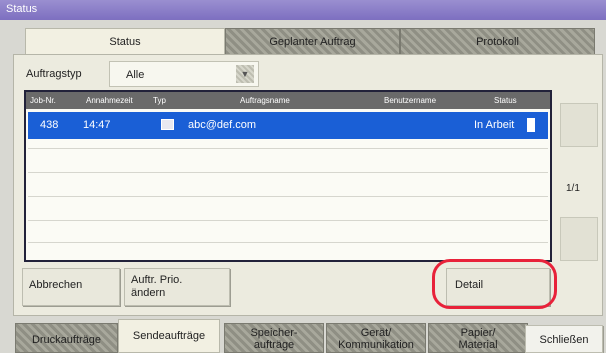 This screenshot has height=353, width=606. Describe the element at coordinates (177, 287) in the screenshot. I see `change-priority-button: Auftr. Prio. ändern` at that location.